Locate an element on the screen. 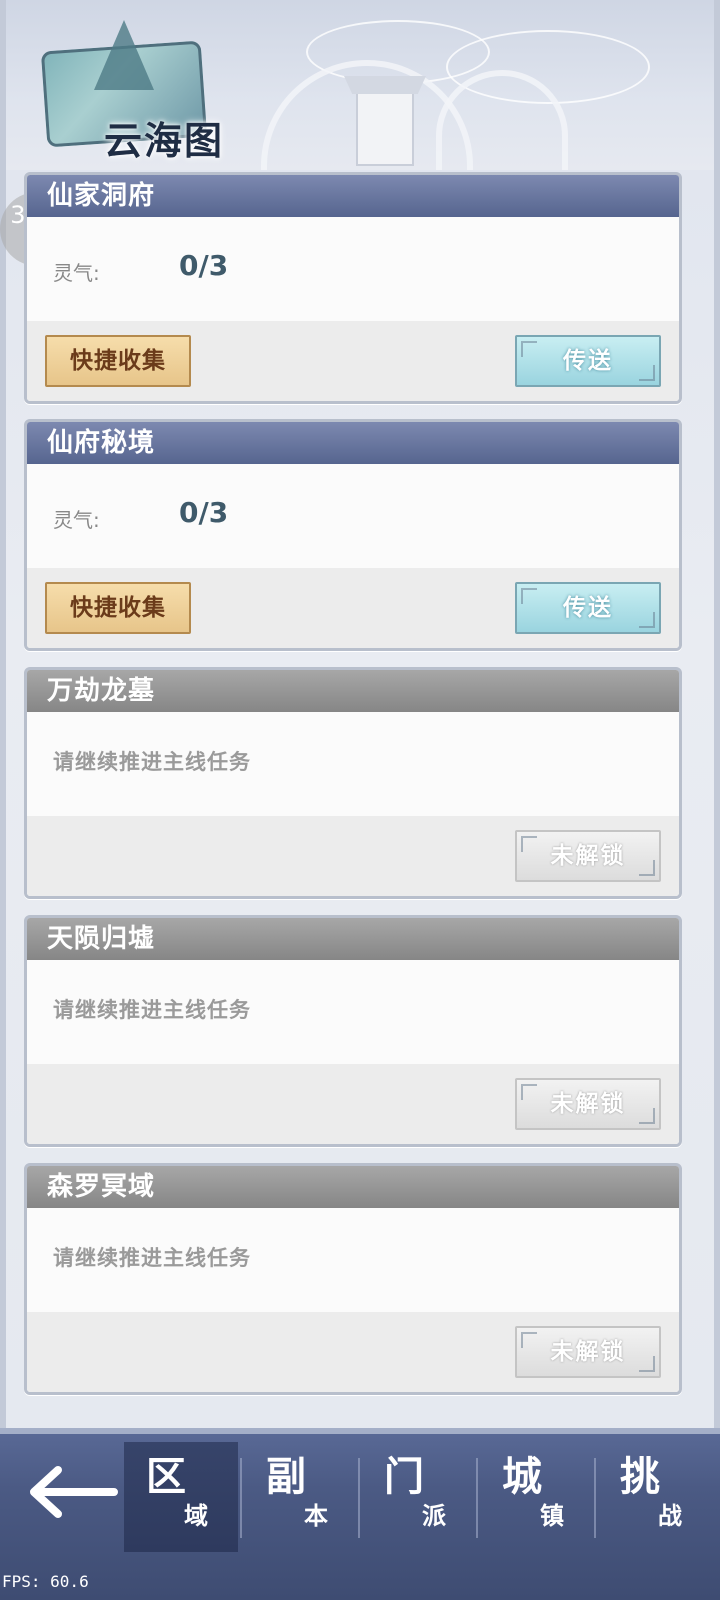 The height and width of the screenshot is (1600, 720). bottom-nav: 区 域 副 本 门 派 城 镇 挑 战 is located at coordinates (360, 1514).